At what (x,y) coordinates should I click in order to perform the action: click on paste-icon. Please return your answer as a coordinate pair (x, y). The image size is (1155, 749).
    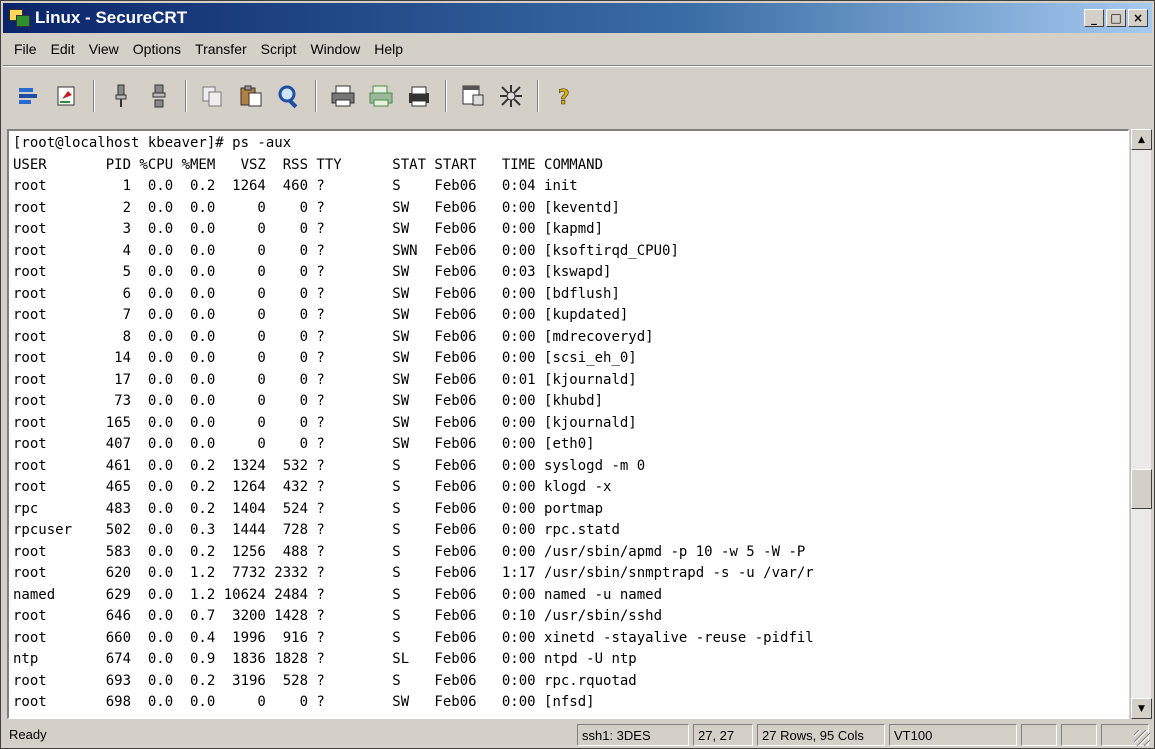
    Looking at the image, I should click on (251, 96).